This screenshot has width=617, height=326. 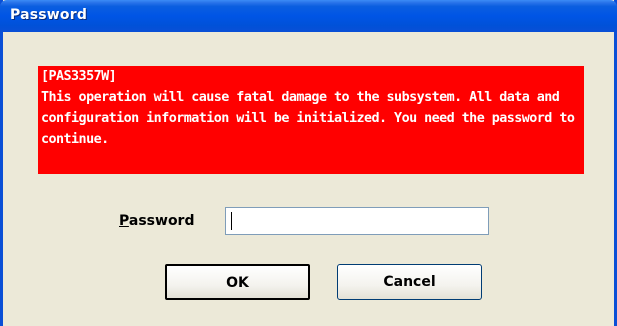 I want to click on title-bar: Password, so click(x=308, y=16).